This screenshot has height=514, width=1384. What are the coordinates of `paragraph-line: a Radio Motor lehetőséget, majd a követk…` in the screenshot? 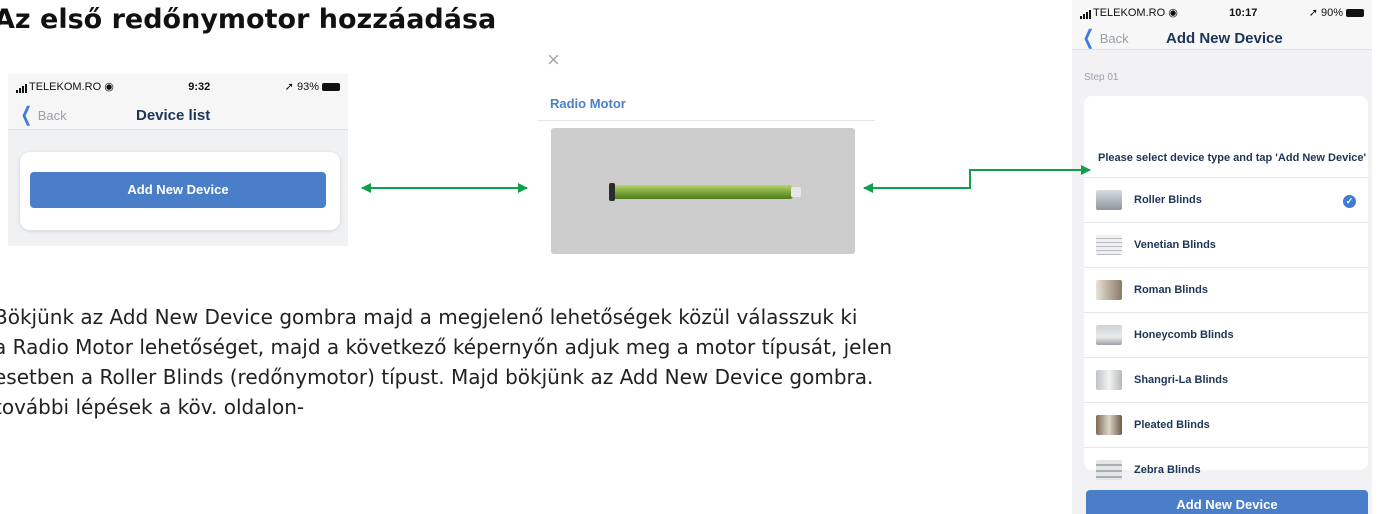 It's located at (446, 347).